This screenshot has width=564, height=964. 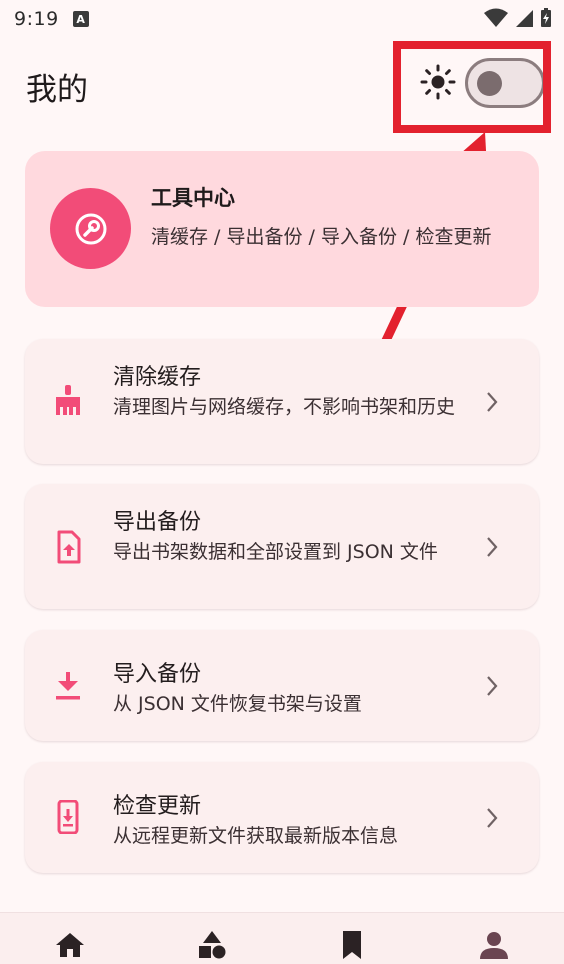 I want to click on check-update-card: 检查更新 从远程更新文件获取最新版本信息, so click(x=282, y=817).